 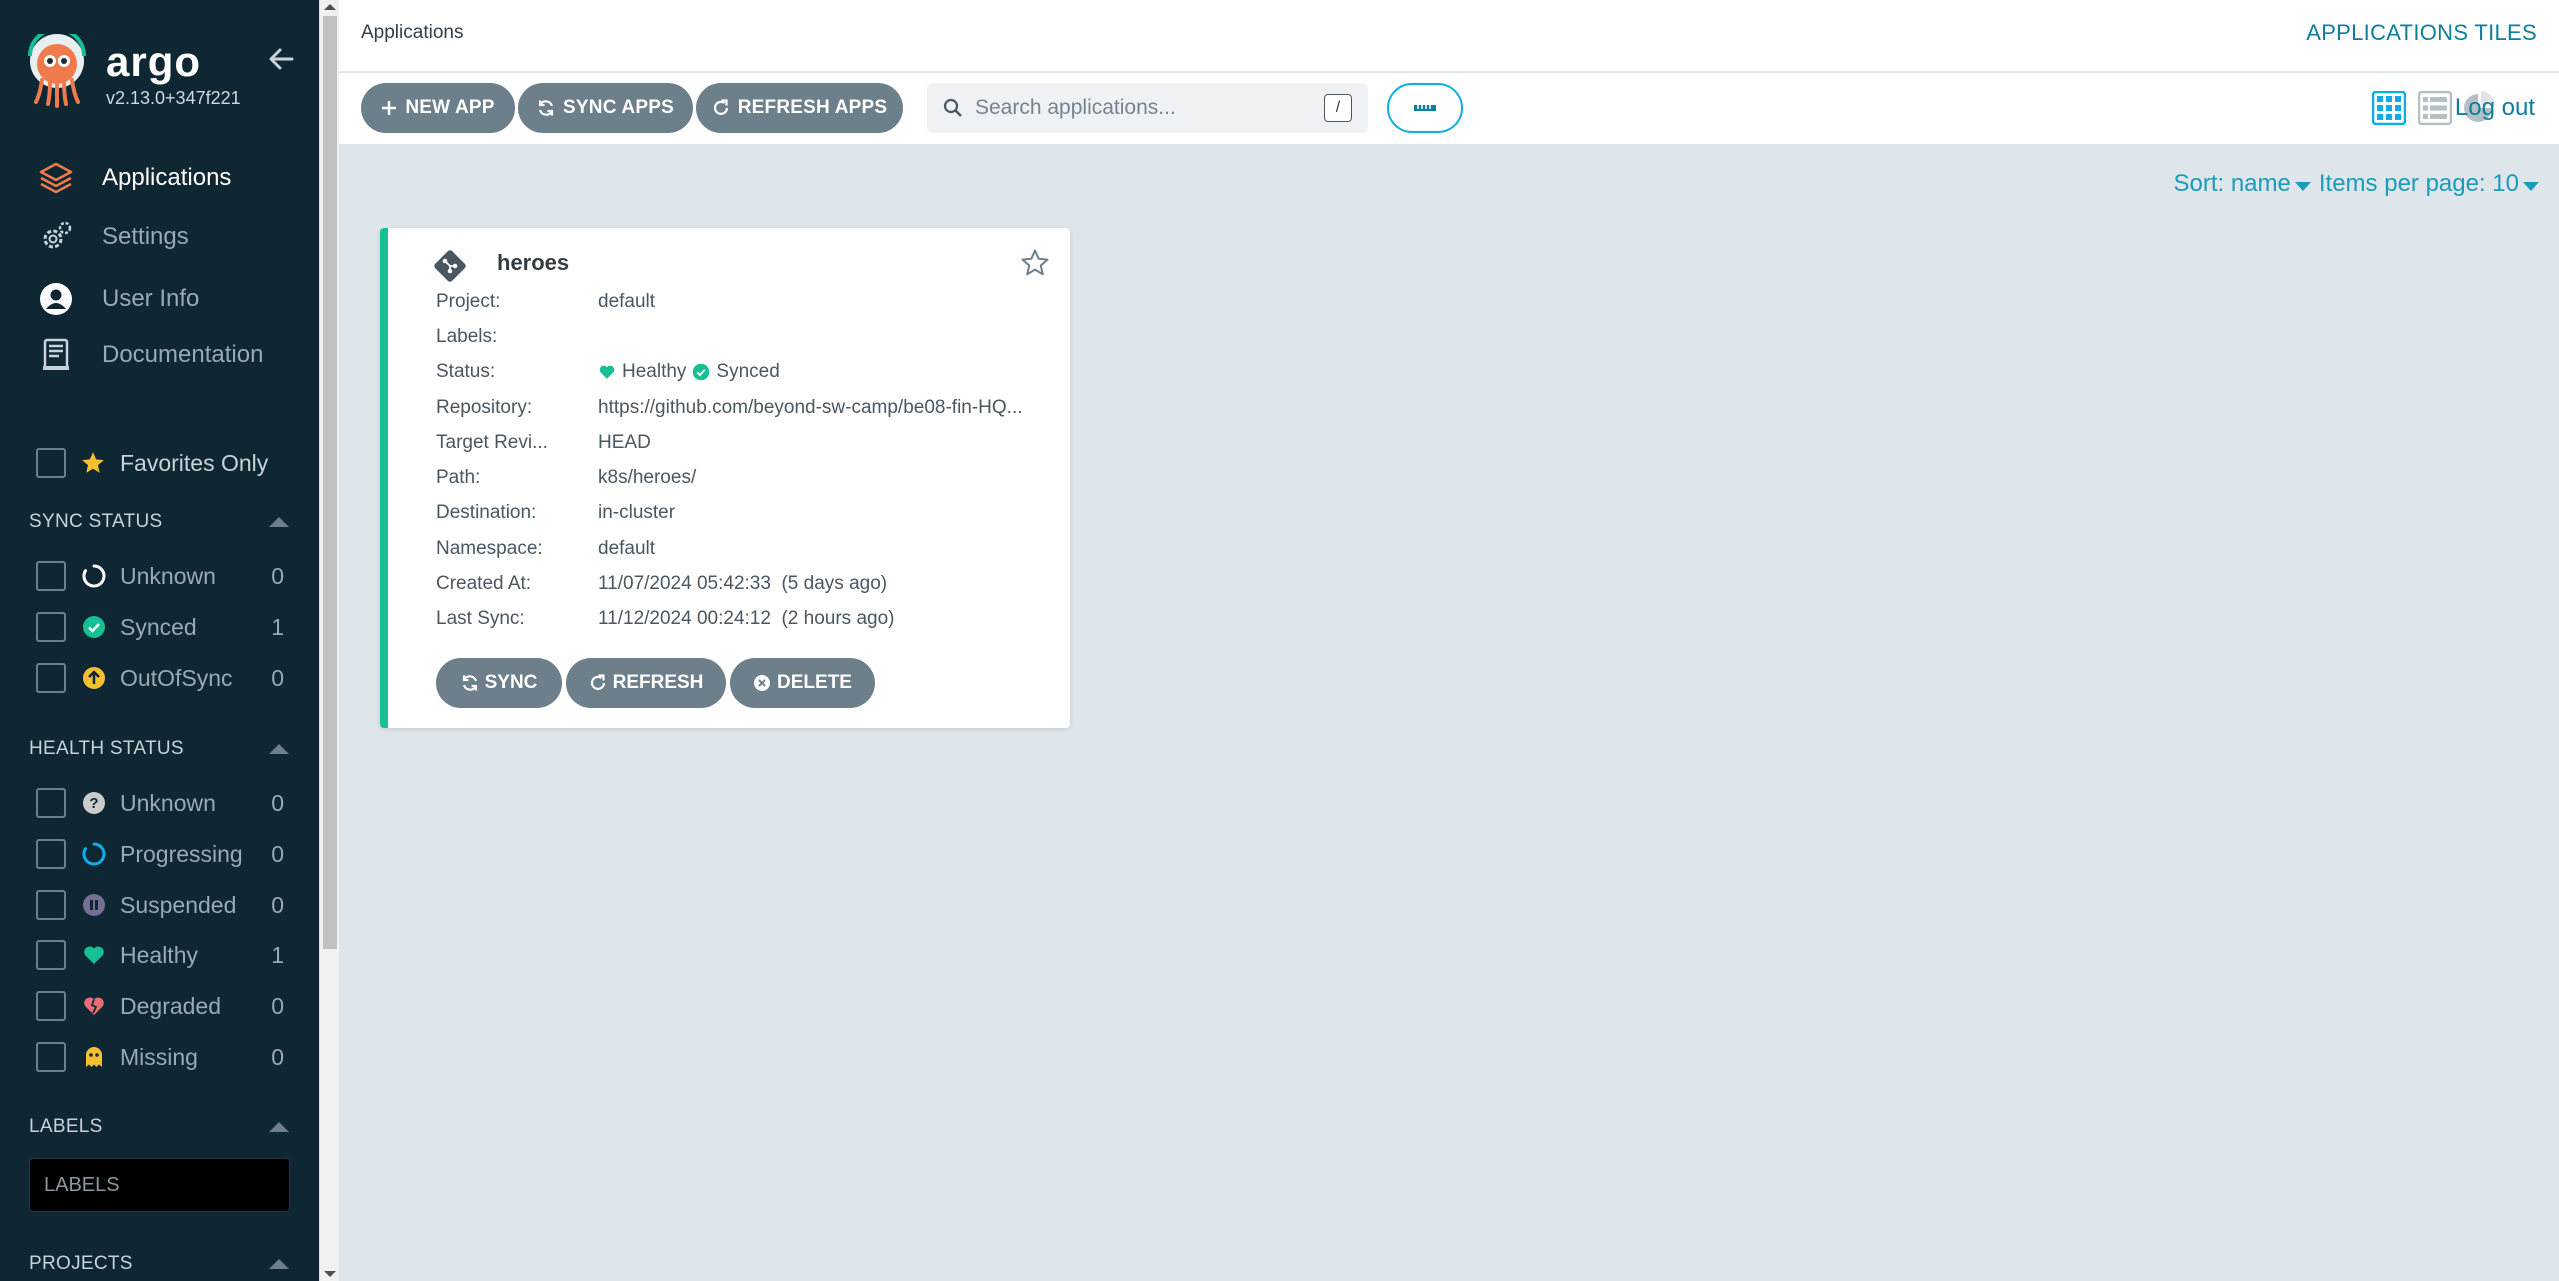 I want to click on nav-documentation: Documentation, so click(x=171, y=355).